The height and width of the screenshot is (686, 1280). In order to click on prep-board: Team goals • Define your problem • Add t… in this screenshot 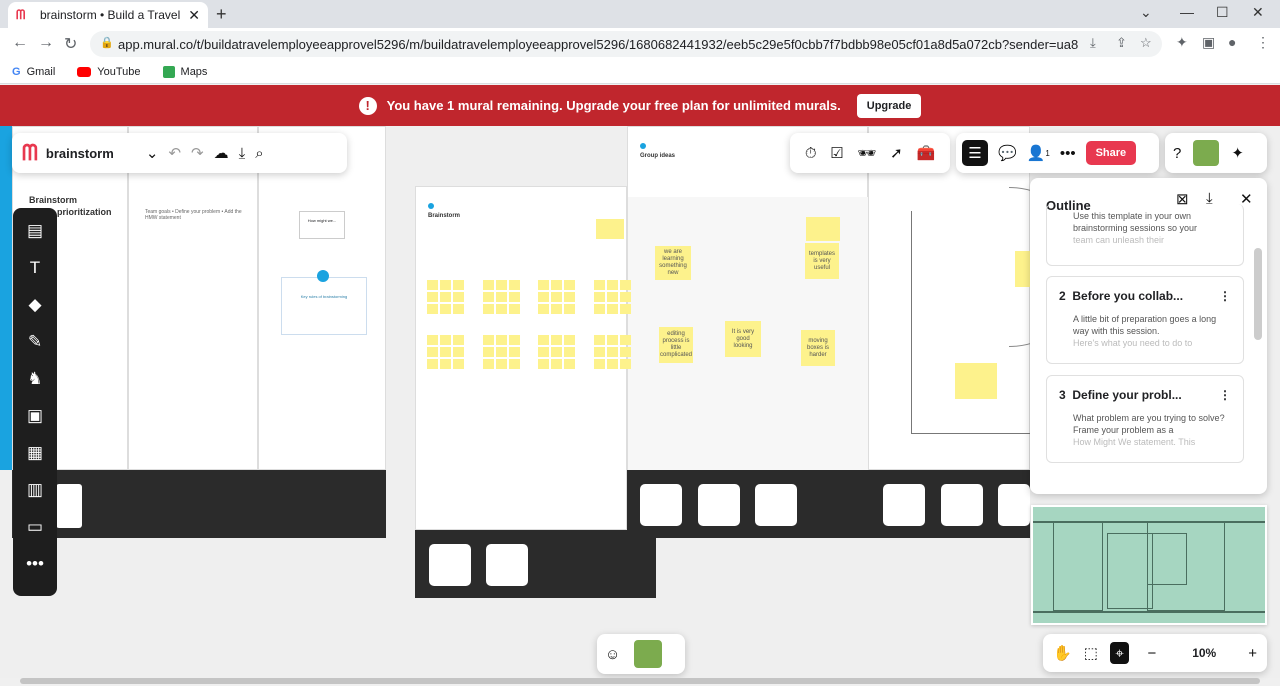, I will do `click(193, 298)`.